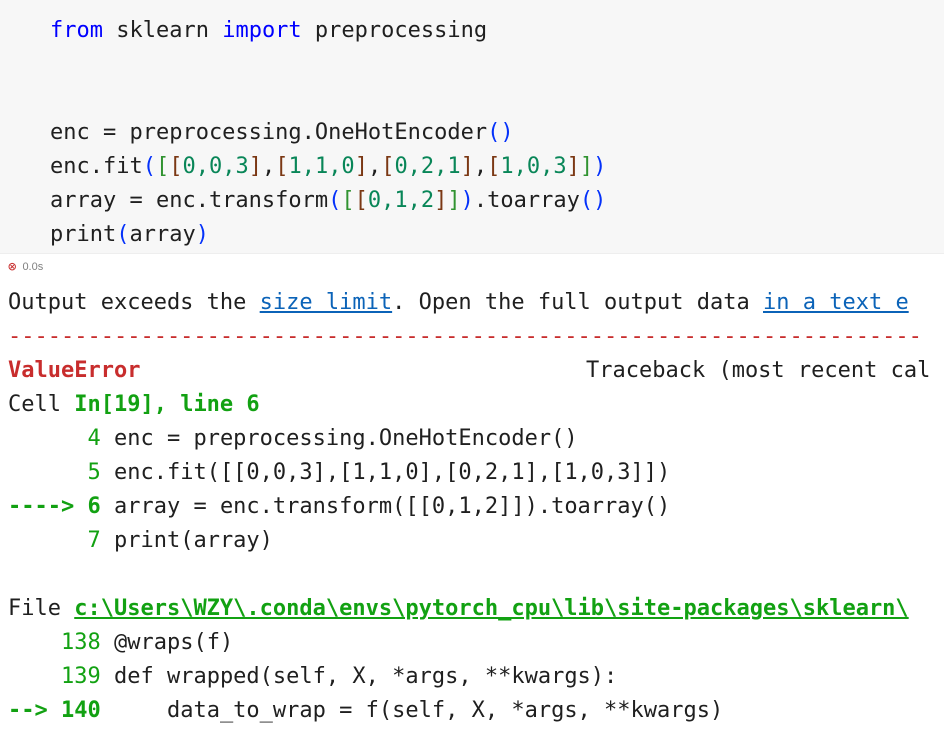 This screenshot has height=741, width=944. Describe the element at coordinates (167, 642) in the screenshot. I see `line-code: @wraps(f)` at that location.